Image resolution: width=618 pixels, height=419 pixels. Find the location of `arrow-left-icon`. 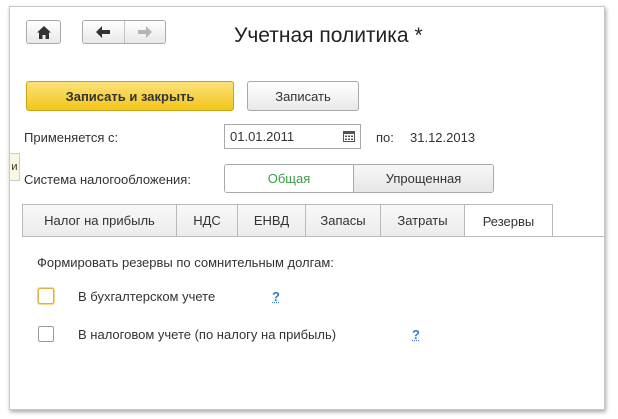

arrow-left-icon is located at coordinates (103, 32).